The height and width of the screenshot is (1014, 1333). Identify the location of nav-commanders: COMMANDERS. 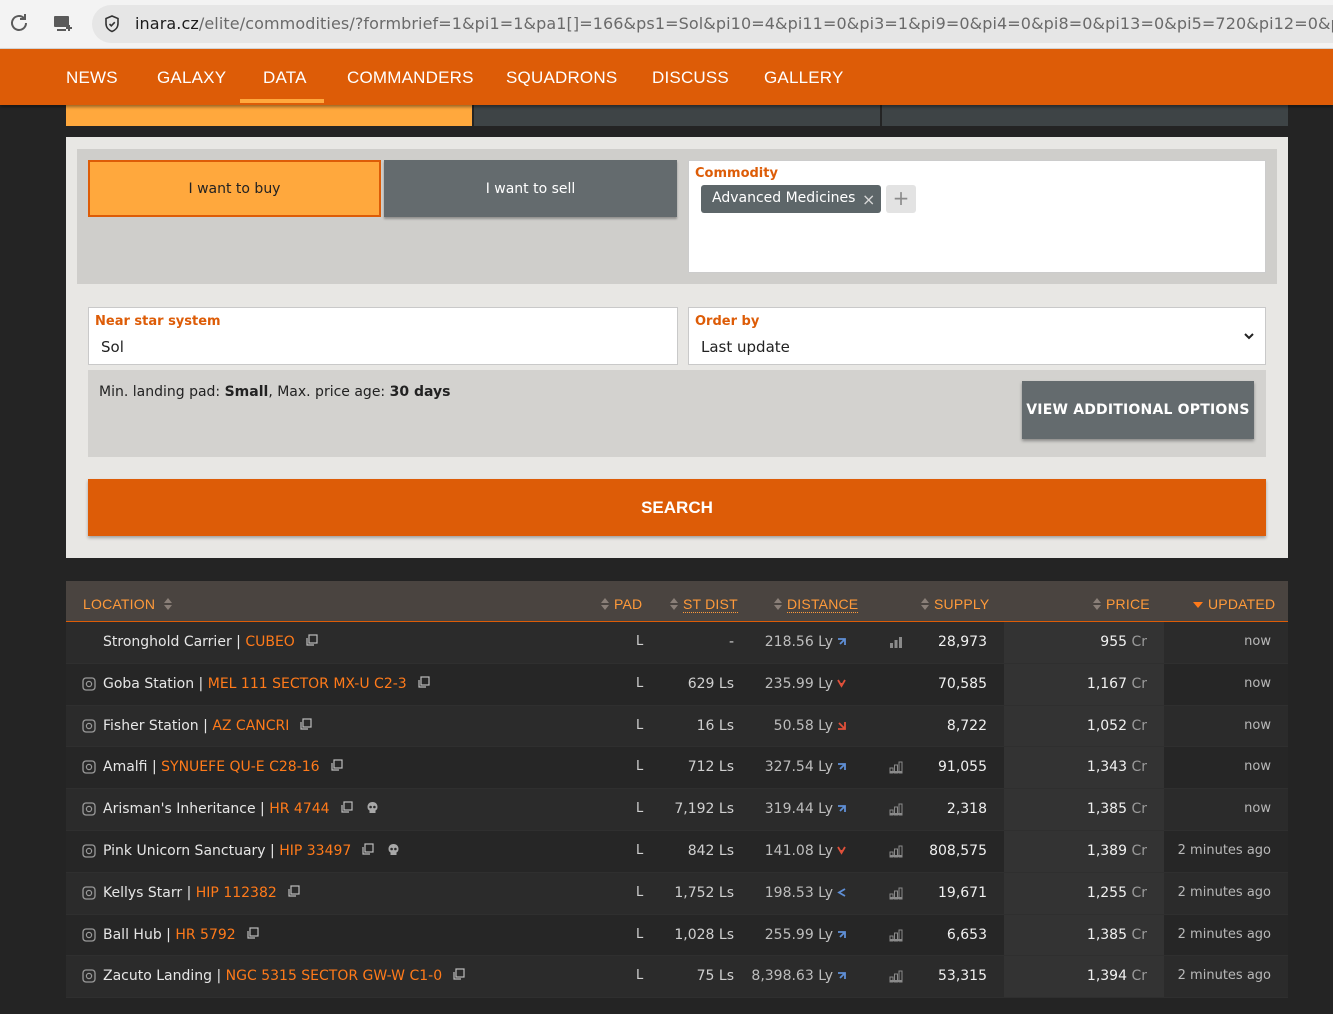
(410, 78).